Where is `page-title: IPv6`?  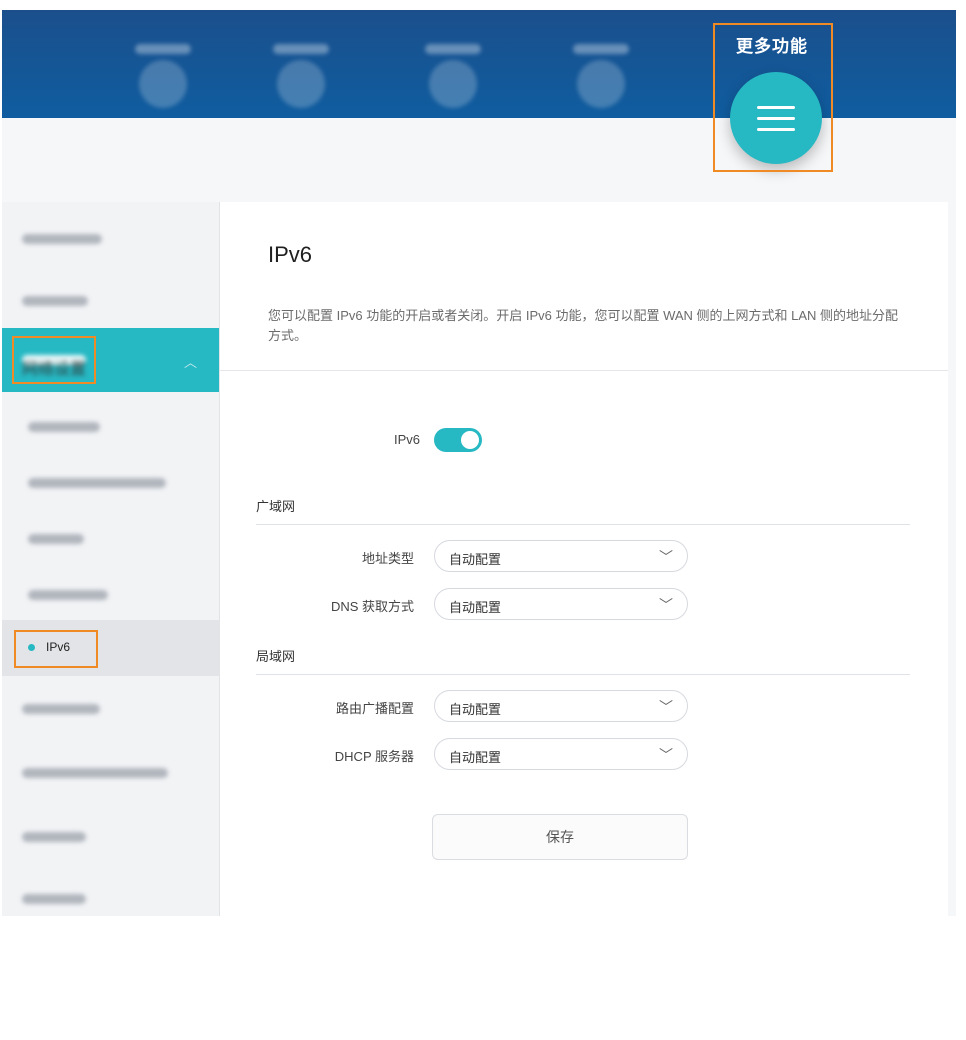
page-title: IPv6 is located at coordinates (290, 254).